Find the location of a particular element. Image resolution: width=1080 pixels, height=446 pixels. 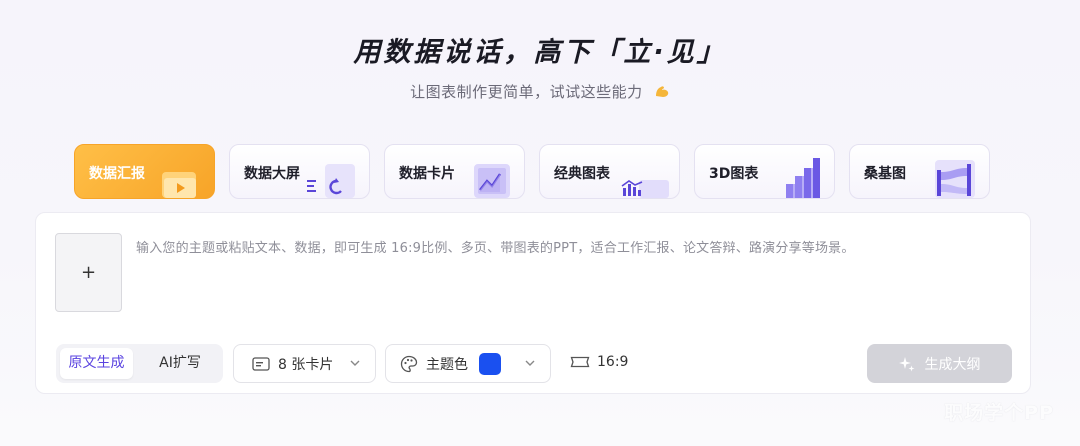

tab-3d-chart: 3D图表 is located at coordinates (764, 171).